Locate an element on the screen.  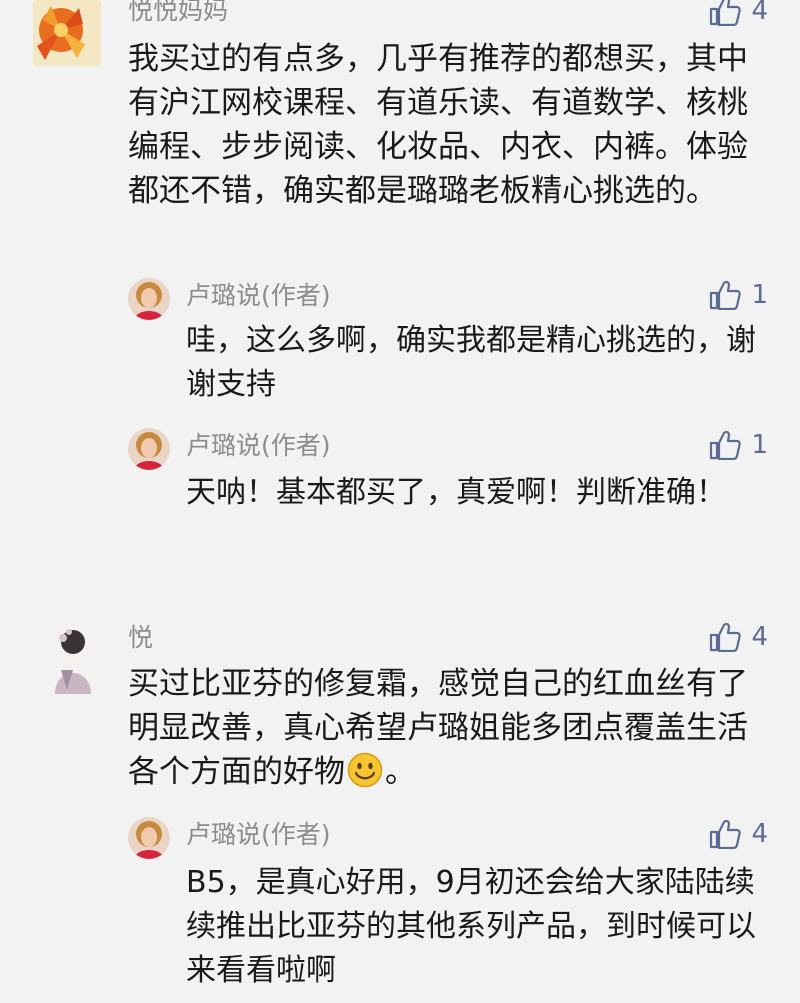
reply-text: 哇，这么多啊，确实我都是精心挑选的，谢谢支持 is located at coordinates (471, 362).